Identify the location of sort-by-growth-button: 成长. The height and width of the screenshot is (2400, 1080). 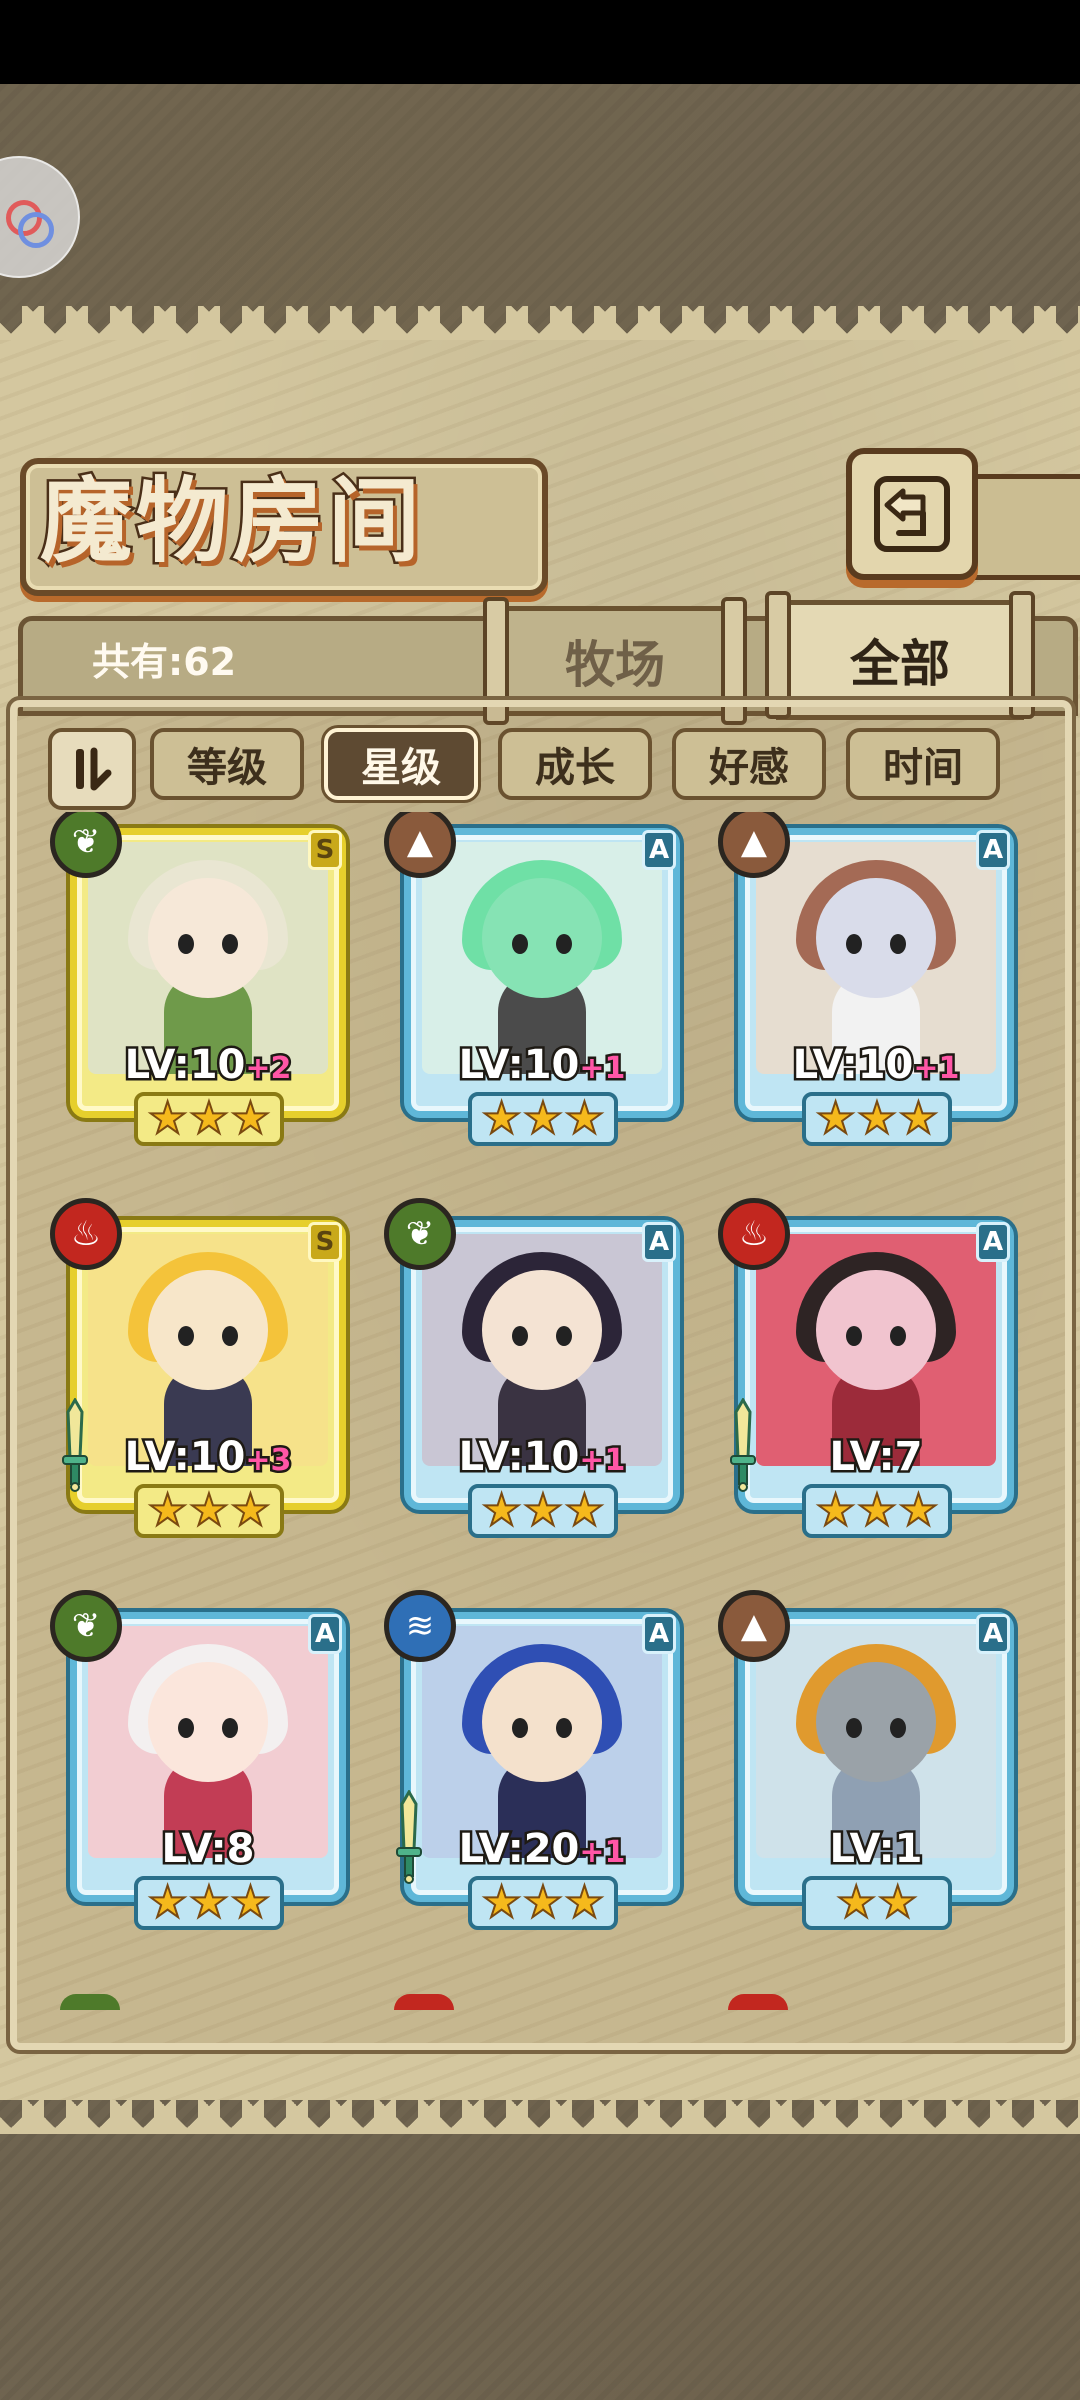
(575, 764).